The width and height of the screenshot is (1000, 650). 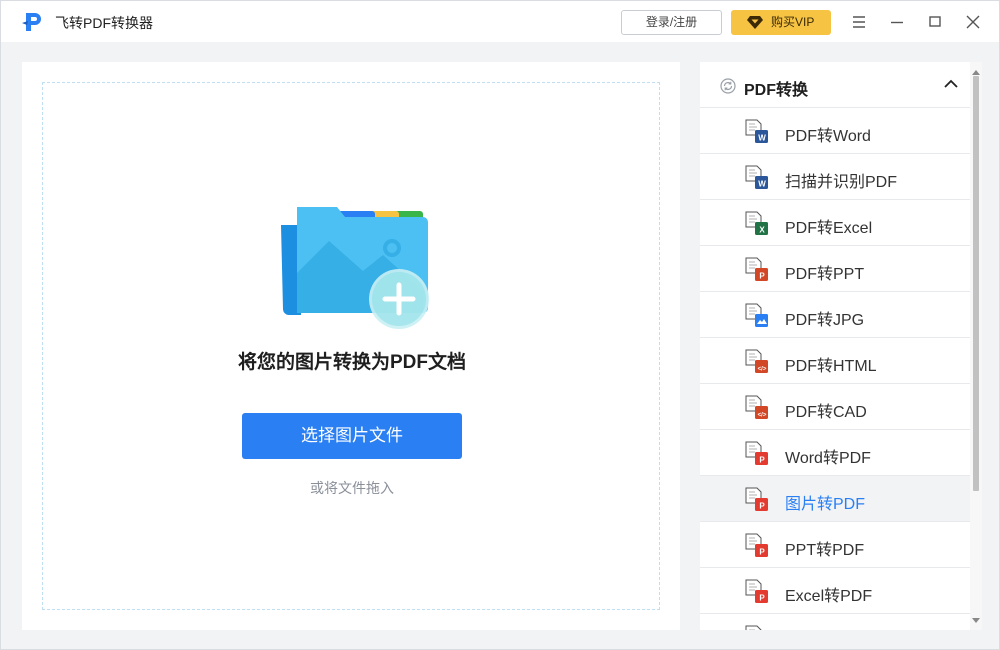 I want to click on buy-vip-button: 购买VIP, so click(x=781, y=22).